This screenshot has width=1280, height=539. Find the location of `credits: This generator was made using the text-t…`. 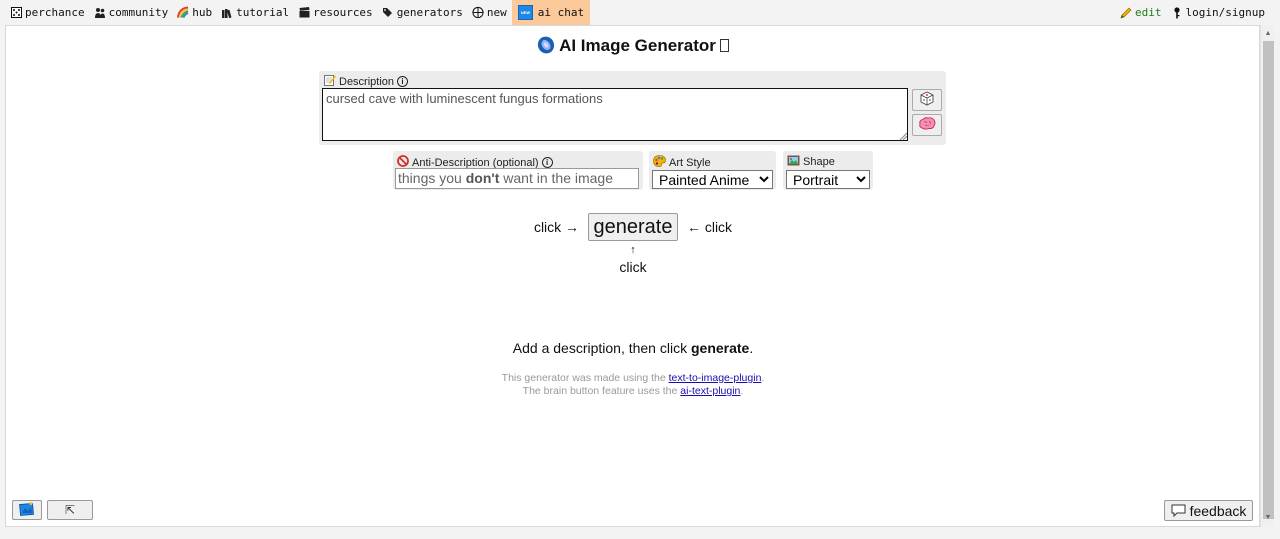

credits: This generator was made using the text-t… is located at coordinates (633, 385).